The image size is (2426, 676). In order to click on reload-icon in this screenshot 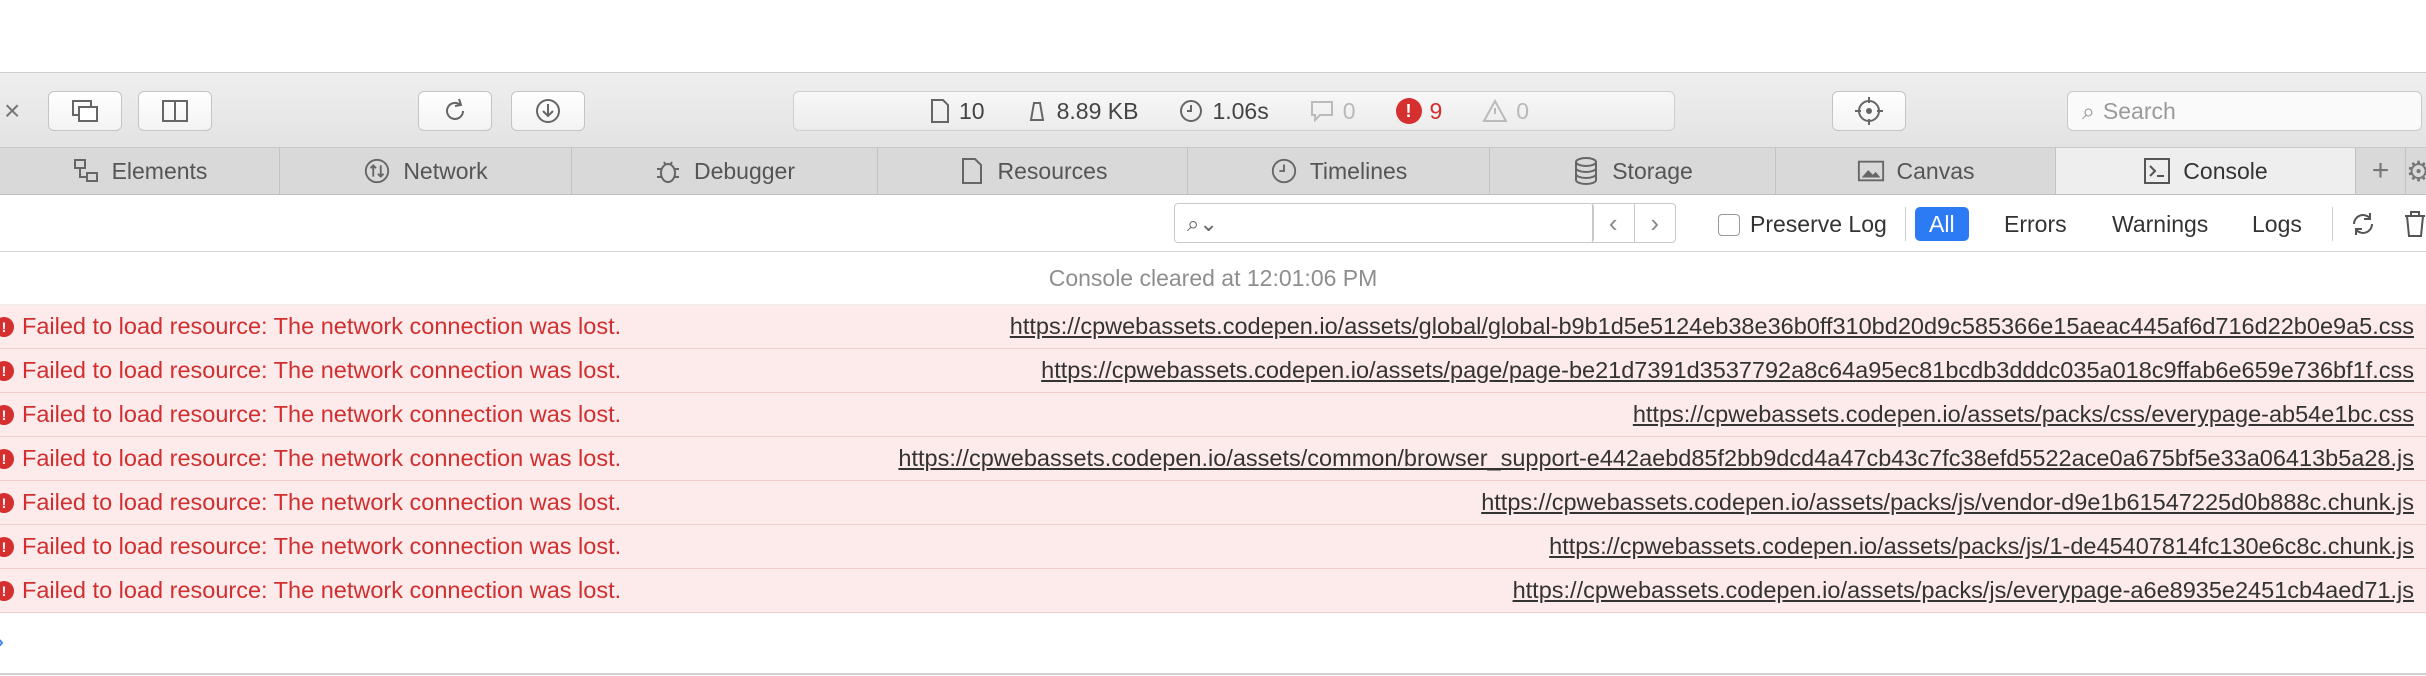, I will do `click(455, 109)`.